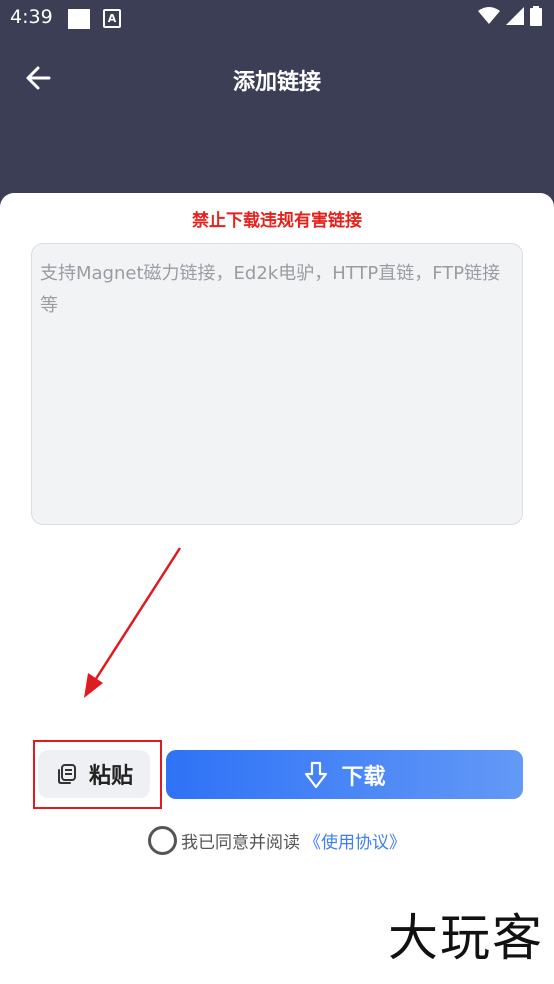 The width and height of the screenshot is (554, 984). I want to click on agreement-text: 我已同意并阅读, so click(240, 843).